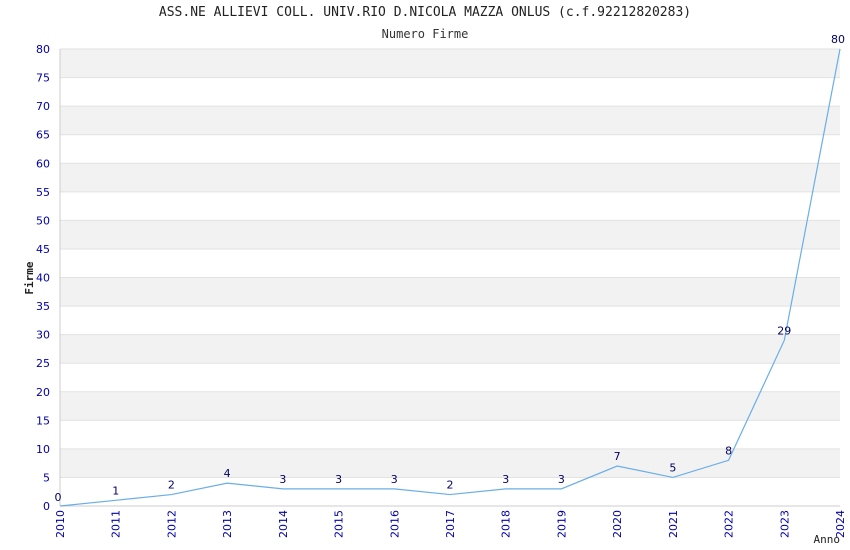 This screenshot has height=550, width=850. What do you see at coordinates (673, 524) in the screenshot?
I see `x-tick-label: 2021` at bounding box center [673, 524].